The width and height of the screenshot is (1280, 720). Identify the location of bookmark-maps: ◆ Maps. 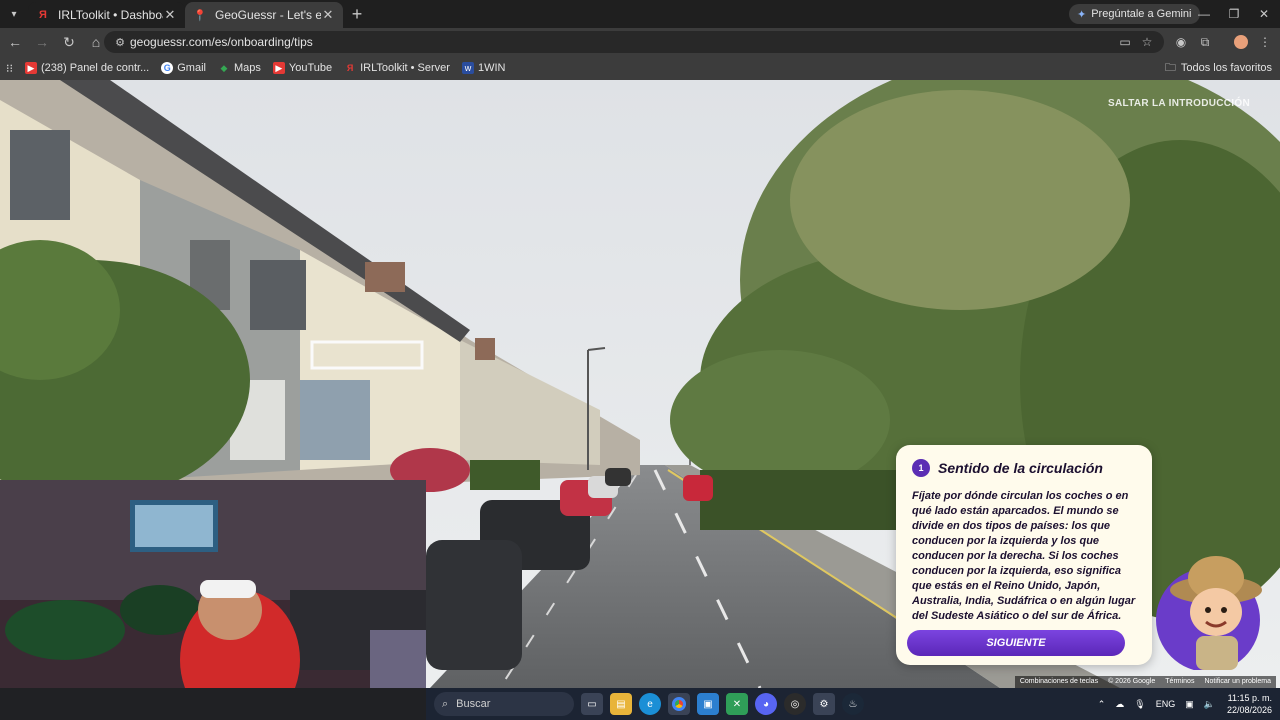
(239, 68).